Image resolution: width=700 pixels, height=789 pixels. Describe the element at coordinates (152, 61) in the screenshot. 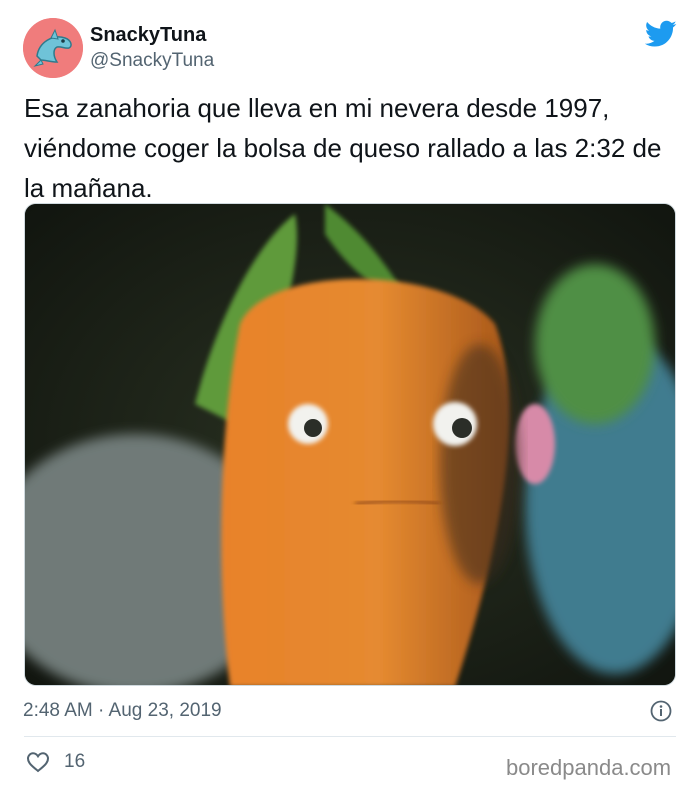

I see `author-handle: @SnackyTuna` at that location.